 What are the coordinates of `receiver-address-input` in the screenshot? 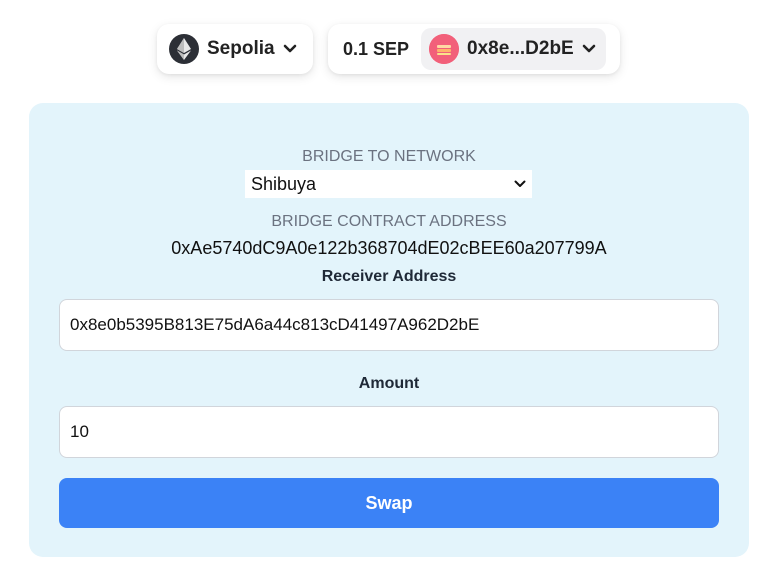 It's located at (389, 325).